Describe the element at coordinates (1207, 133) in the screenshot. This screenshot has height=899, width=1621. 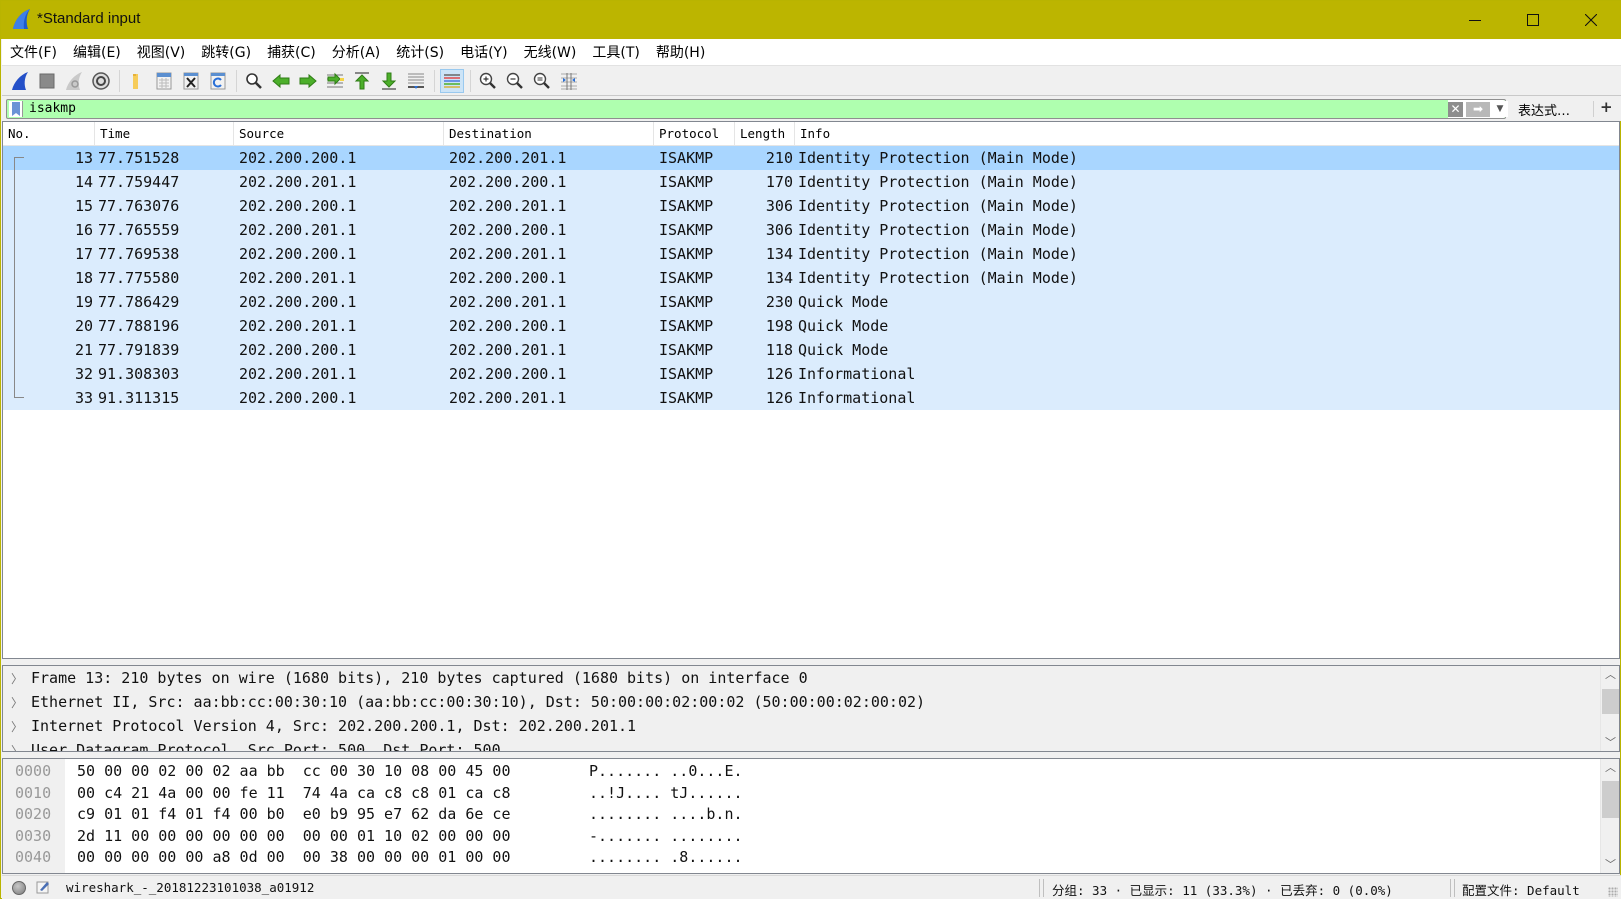
I see `column-header-info: Info` at that location.